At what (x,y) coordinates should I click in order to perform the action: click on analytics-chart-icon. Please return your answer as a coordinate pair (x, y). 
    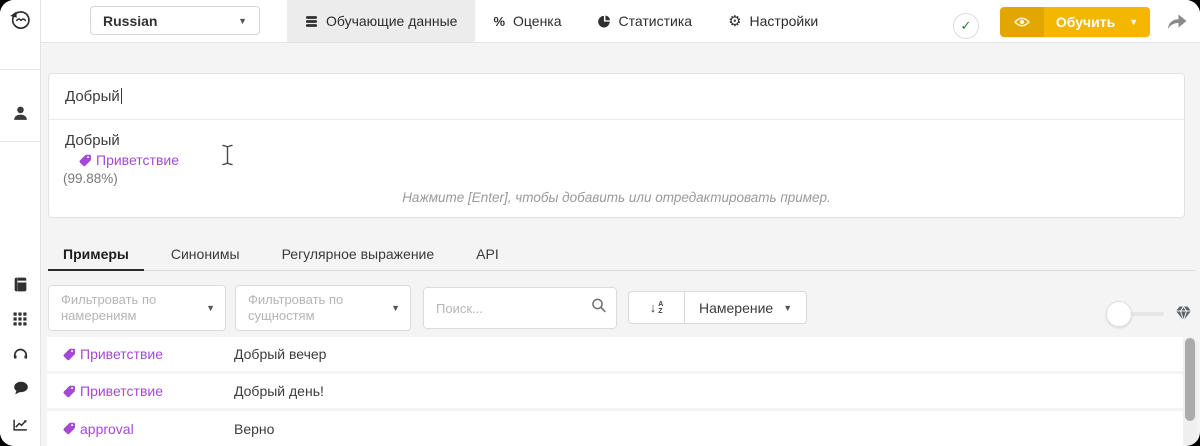
    Looking at the image, I should click on (20, 424).